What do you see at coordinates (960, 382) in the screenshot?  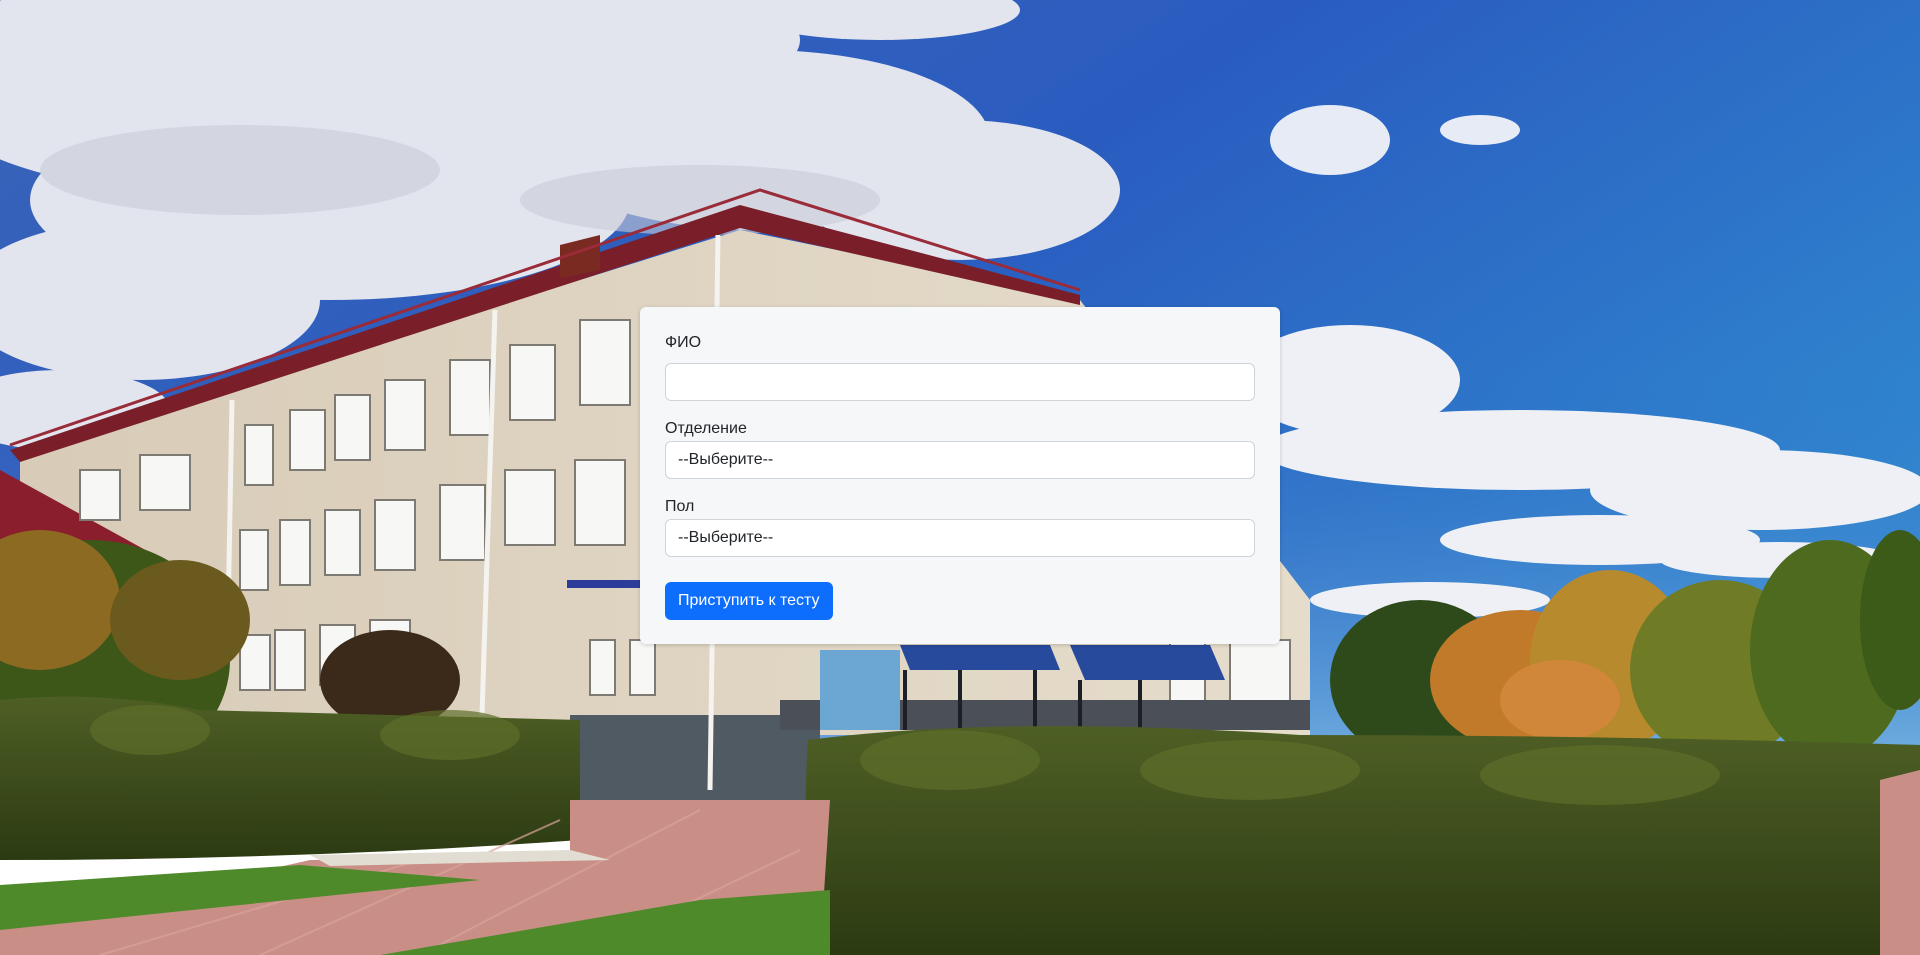 I see `fio-input` at bounding box center [960, 382].